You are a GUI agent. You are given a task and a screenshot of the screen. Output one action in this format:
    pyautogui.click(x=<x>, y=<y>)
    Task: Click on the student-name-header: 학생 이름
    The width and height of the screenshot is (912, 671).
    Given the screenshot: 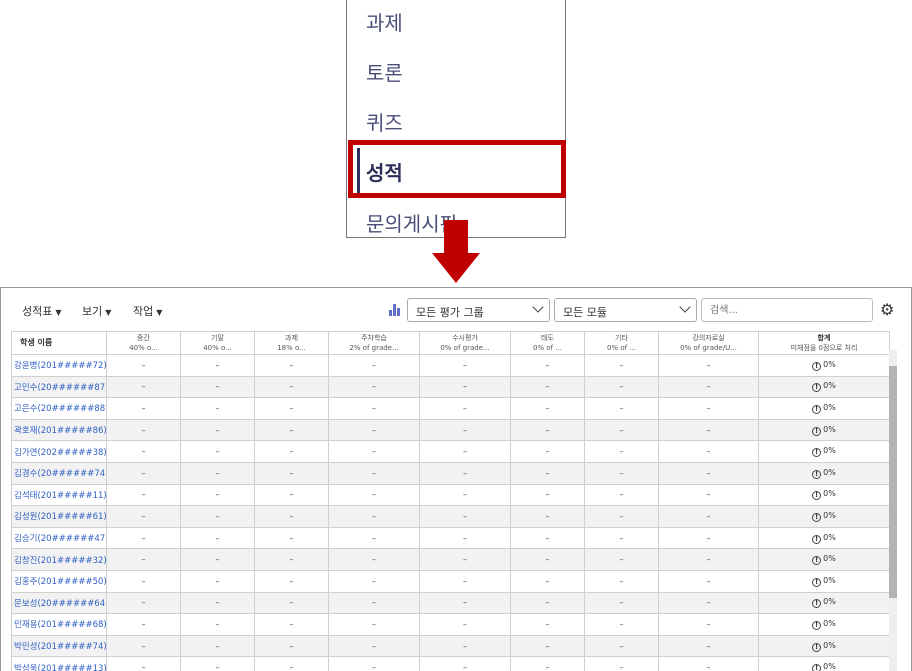 What is the action you would take?
    pyautogui.click(x=59, y=343)
    